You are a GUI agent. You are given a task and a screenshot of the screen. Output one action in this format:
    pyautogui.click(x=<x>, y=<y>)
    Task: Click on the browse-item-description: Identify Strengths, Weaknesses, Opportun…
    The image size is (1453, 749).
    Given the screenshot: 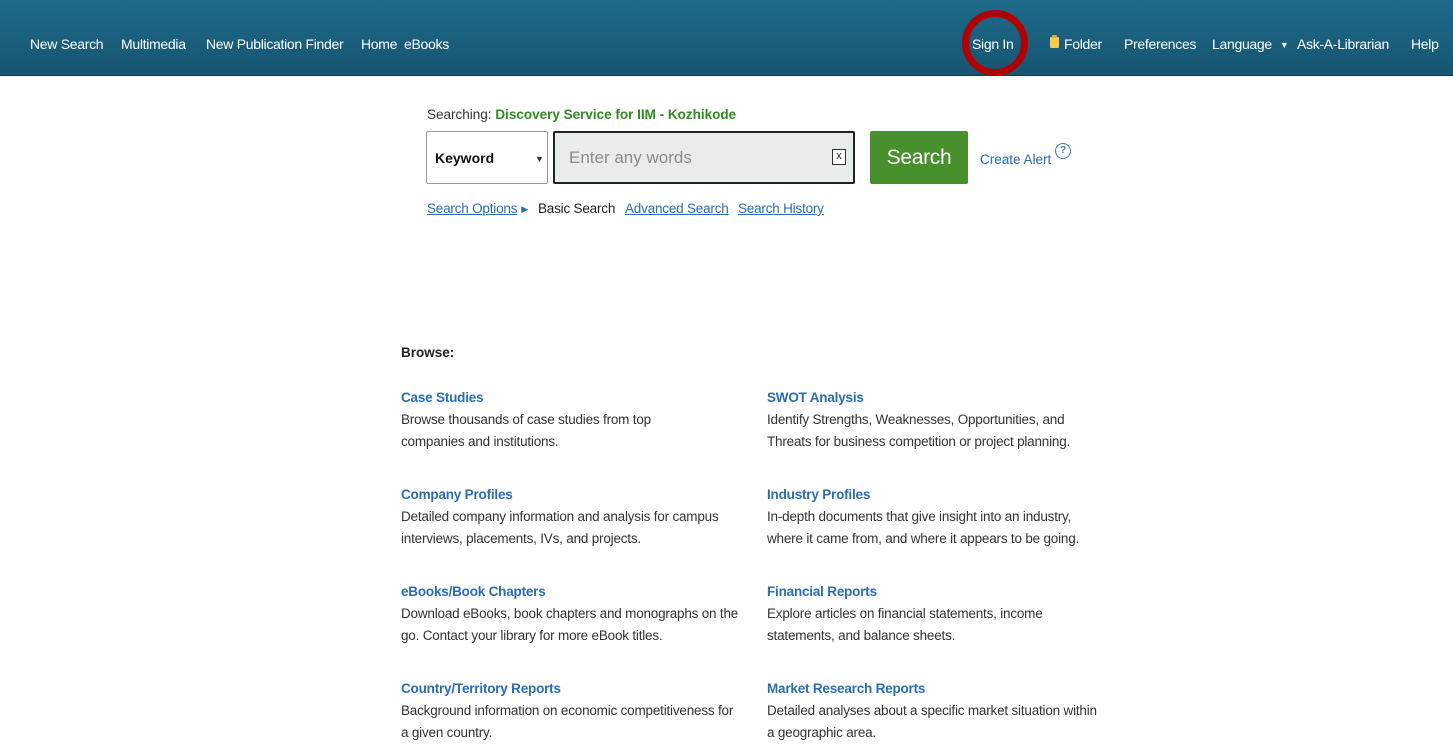 What is the action you would take?
    pyautogui.click(x=919, y=430)
    